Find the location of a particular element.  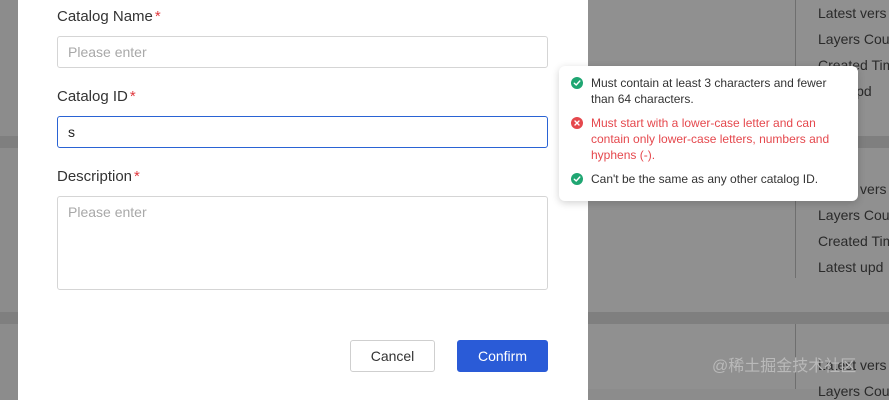

background-card-line: Latest upd is located at coordinates (851, 267).